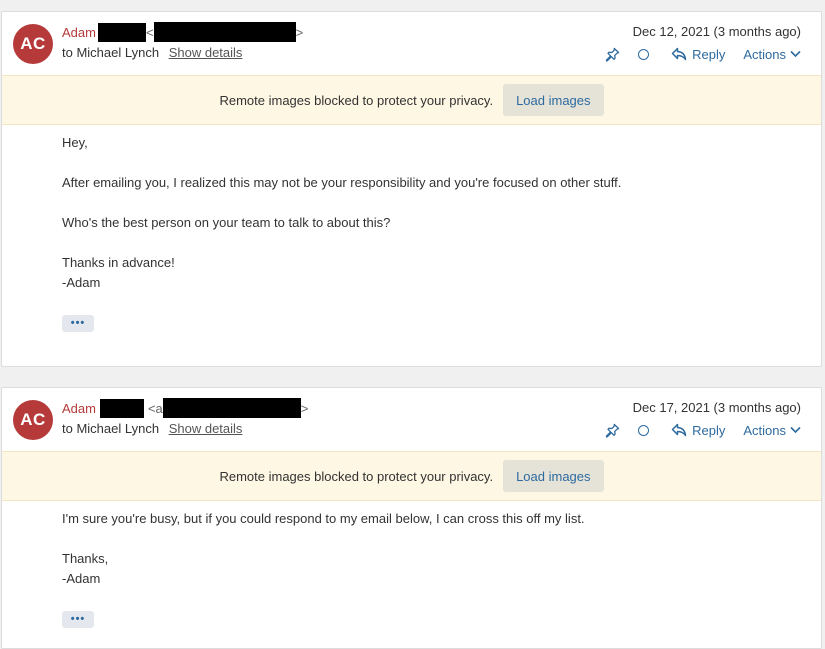 The height and width of the screenshot is (649, 825). Describe the element at coordinates (155, 408) in the screenshot. I see `email-open-bracket: <a` at that location.